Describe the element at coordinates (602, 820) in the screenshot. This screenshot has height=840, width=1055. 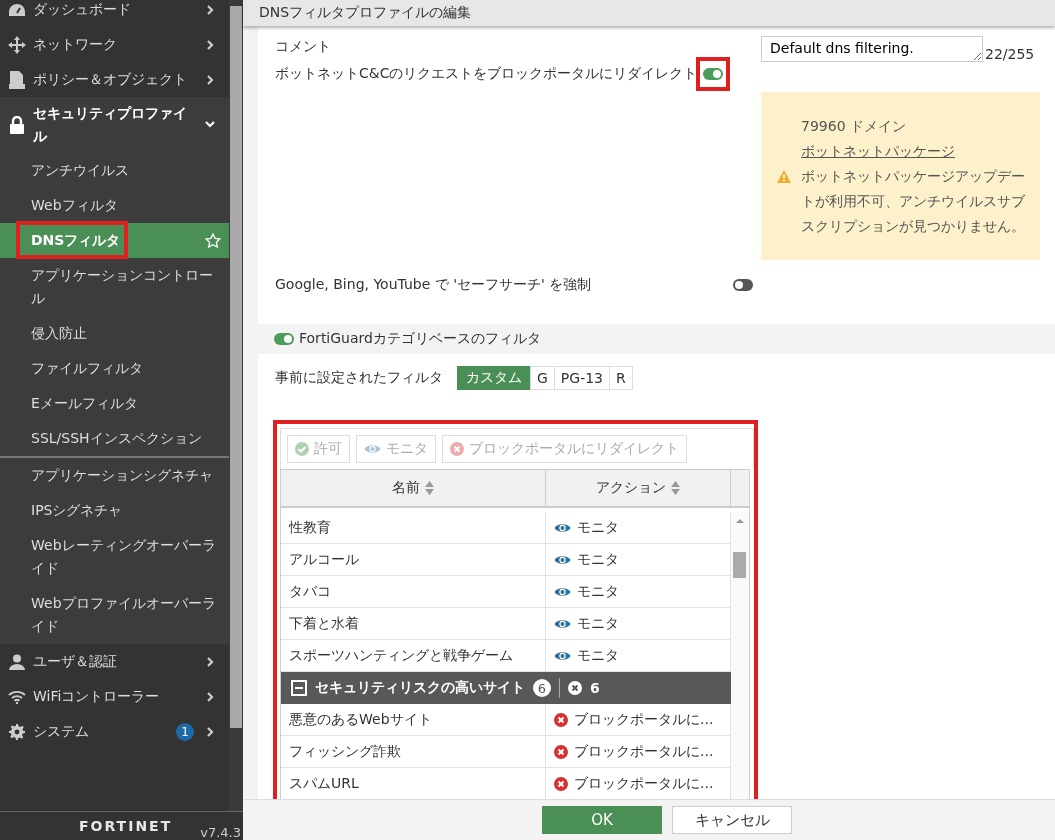
I see `ok-button: OK` at that location.